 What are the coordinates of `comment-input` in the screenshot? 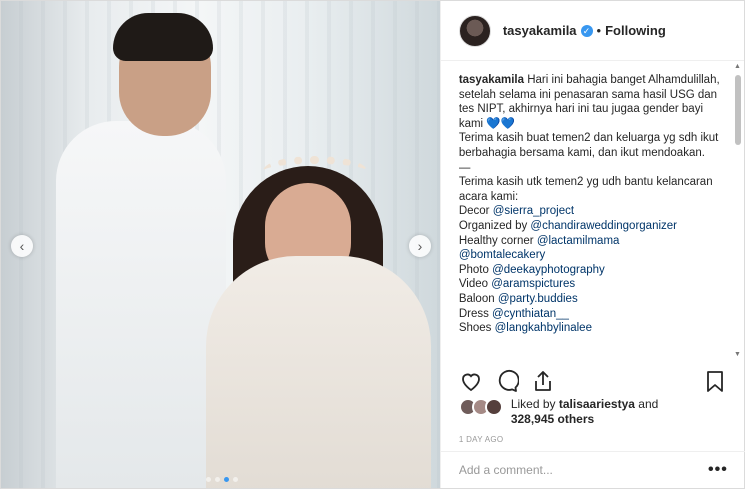 It's located at (583, 470).